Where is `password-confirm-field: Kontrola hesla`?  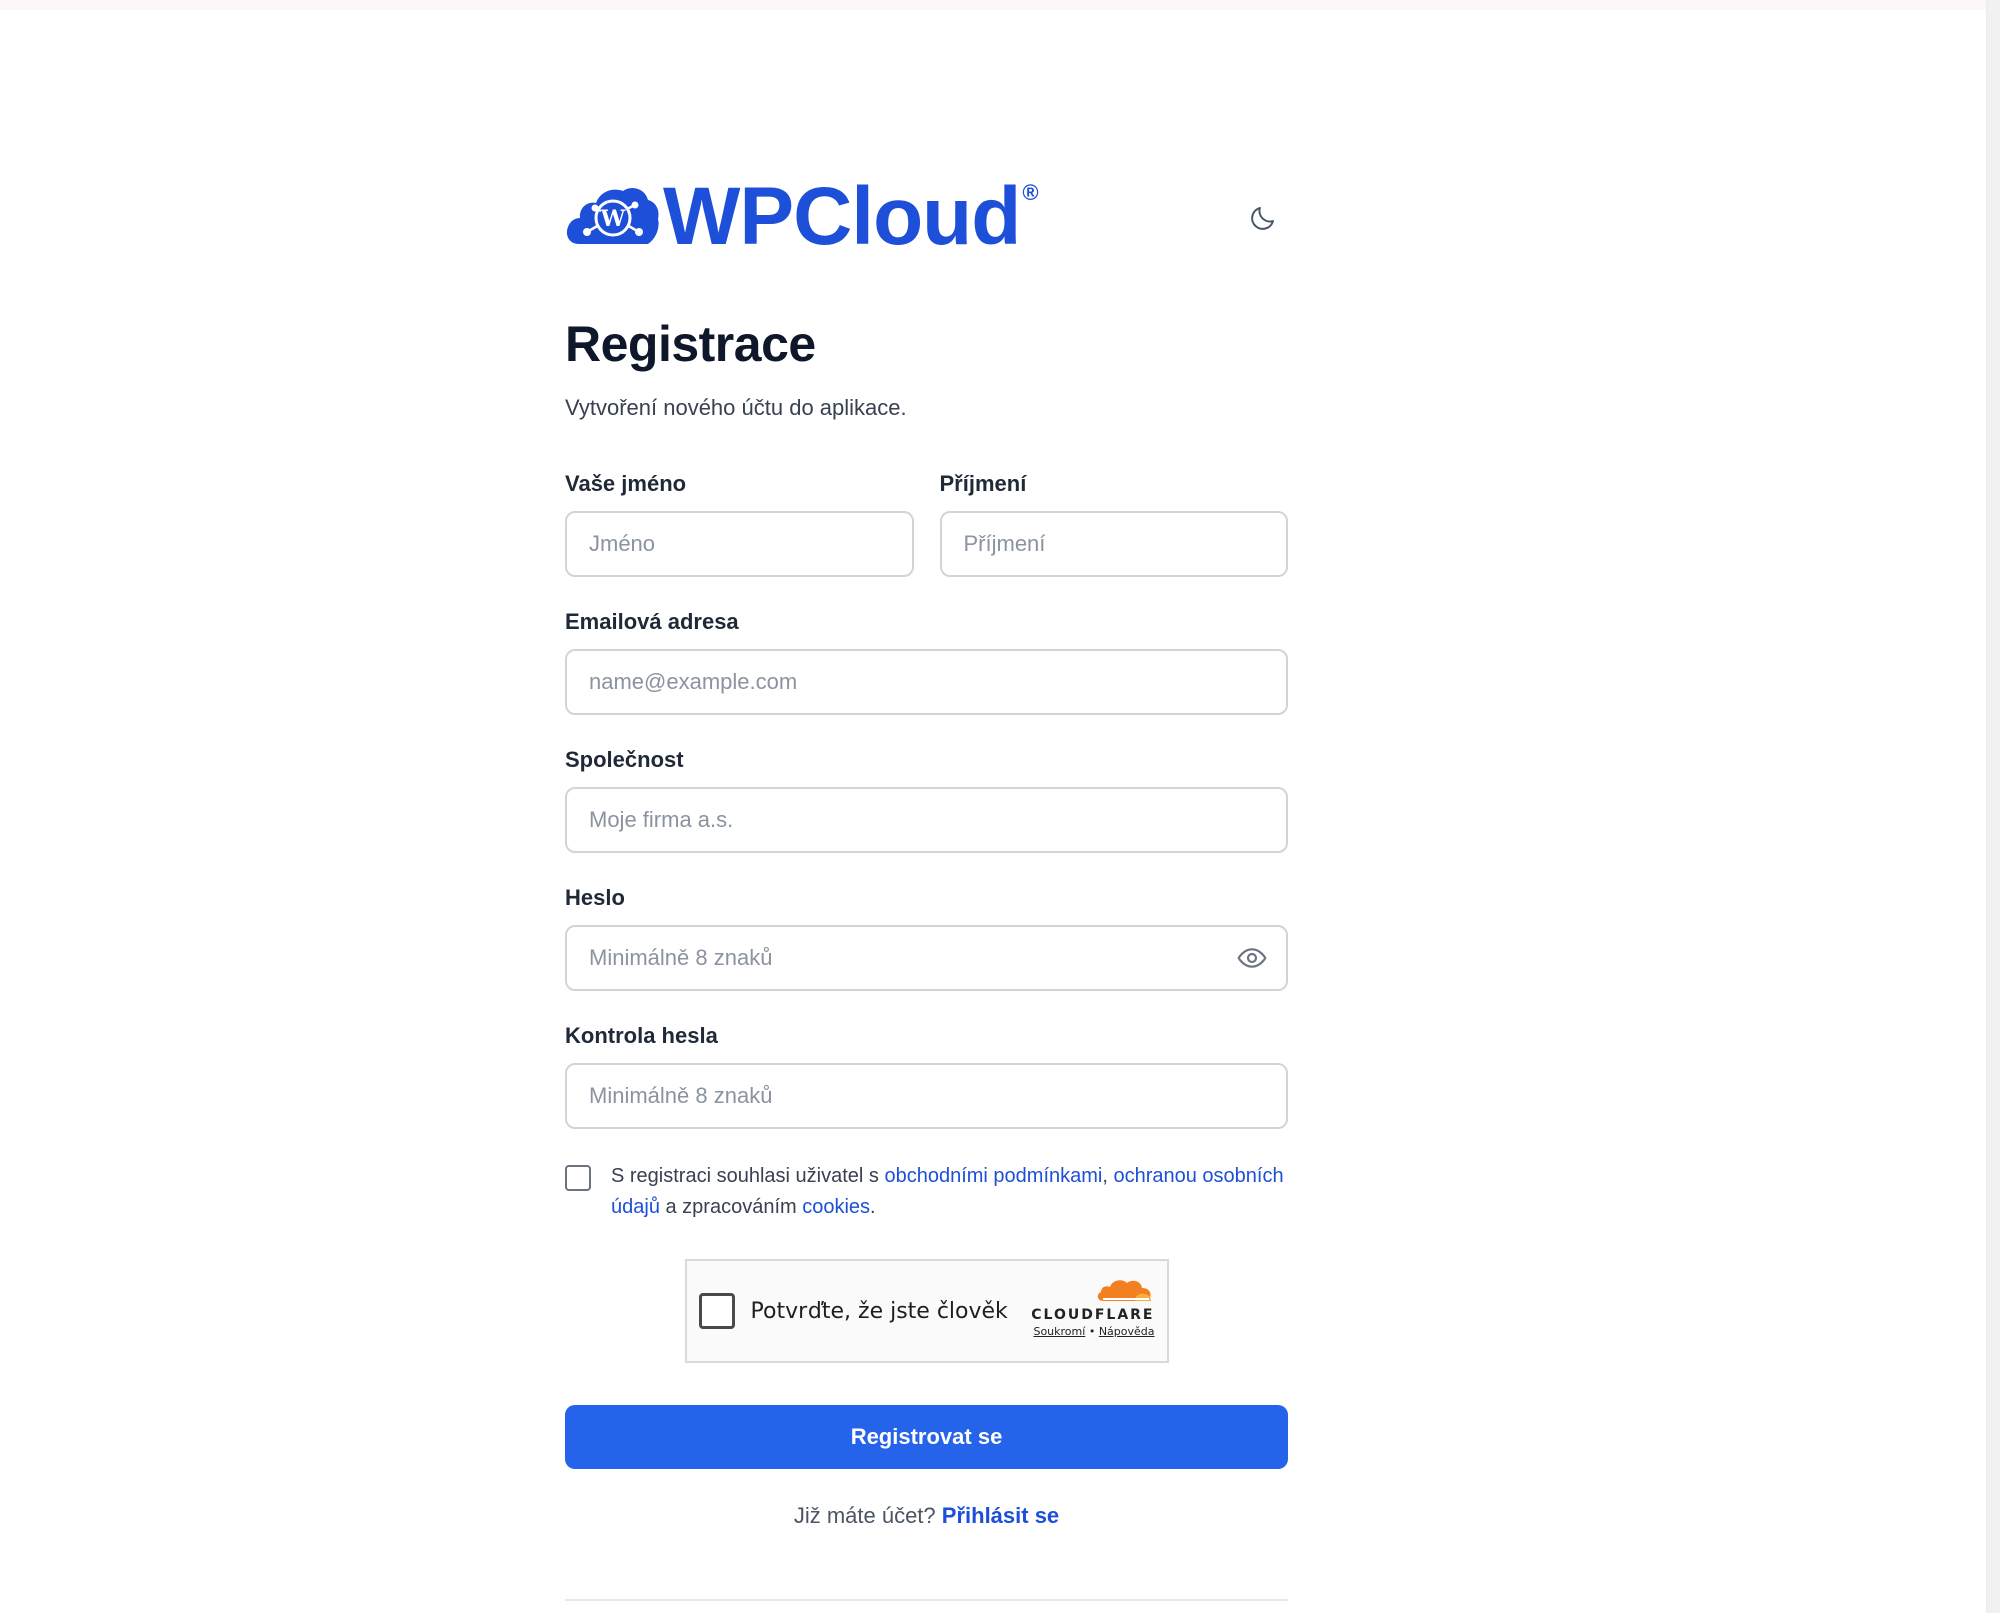 password-confirm-field: Kontrola hesla is located at coordinates (926, 1076).